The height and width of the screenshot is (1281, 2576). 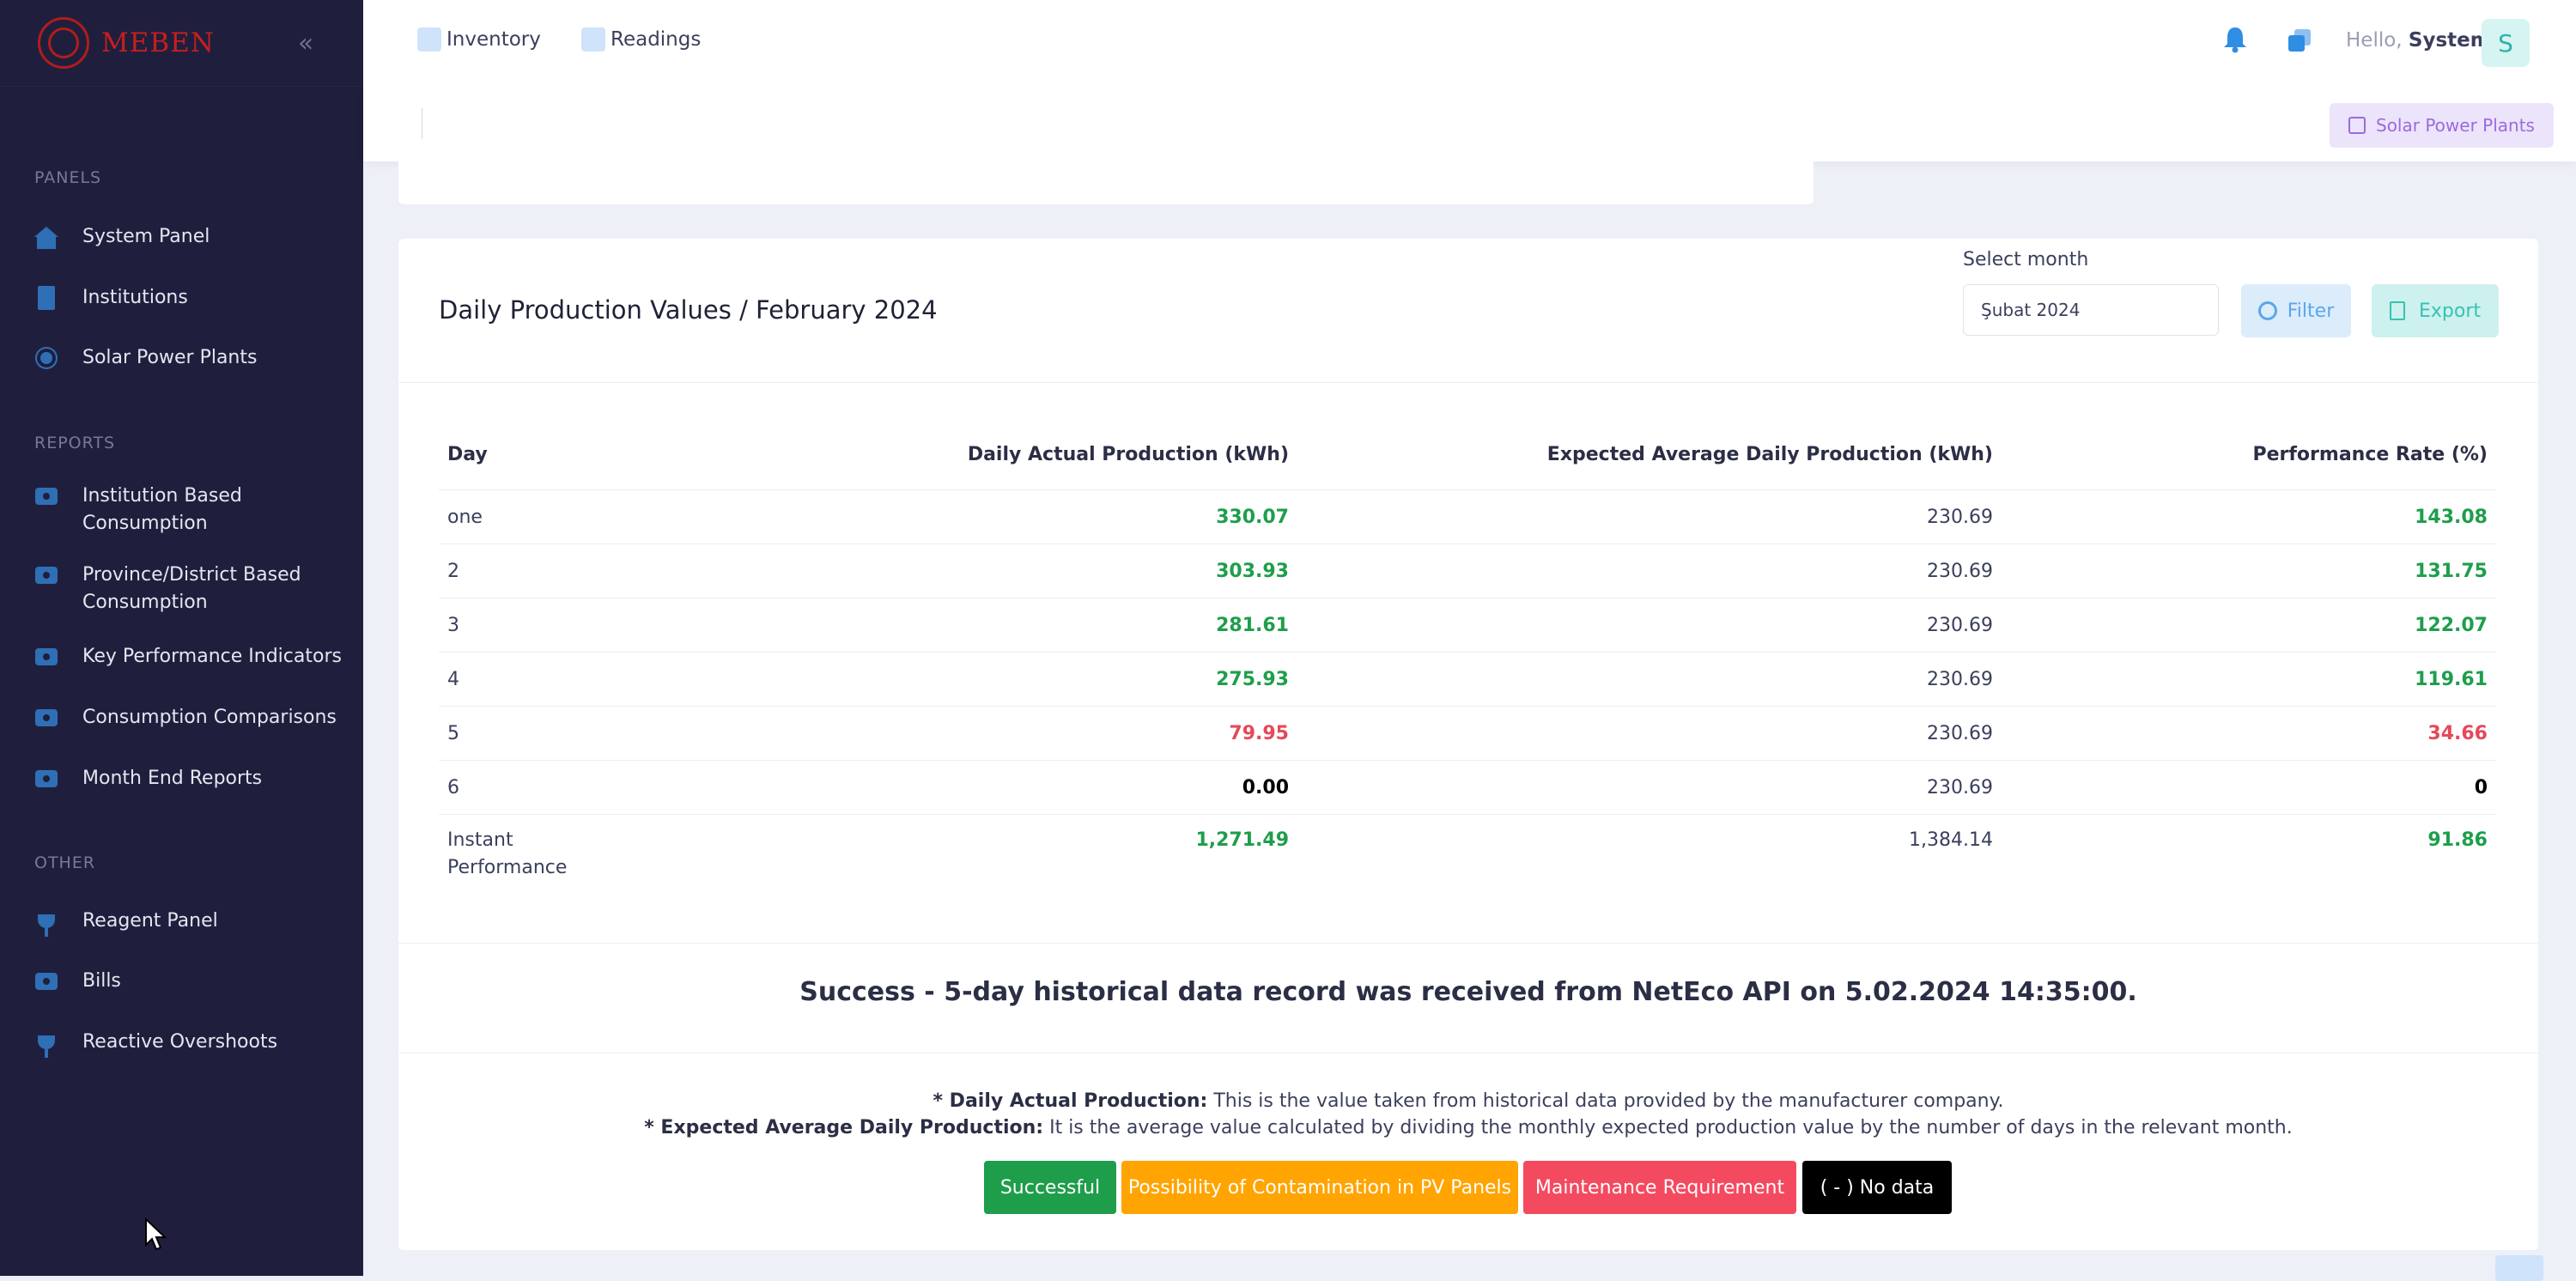 I want to click on sun-icon, so click(x=46, y=358).